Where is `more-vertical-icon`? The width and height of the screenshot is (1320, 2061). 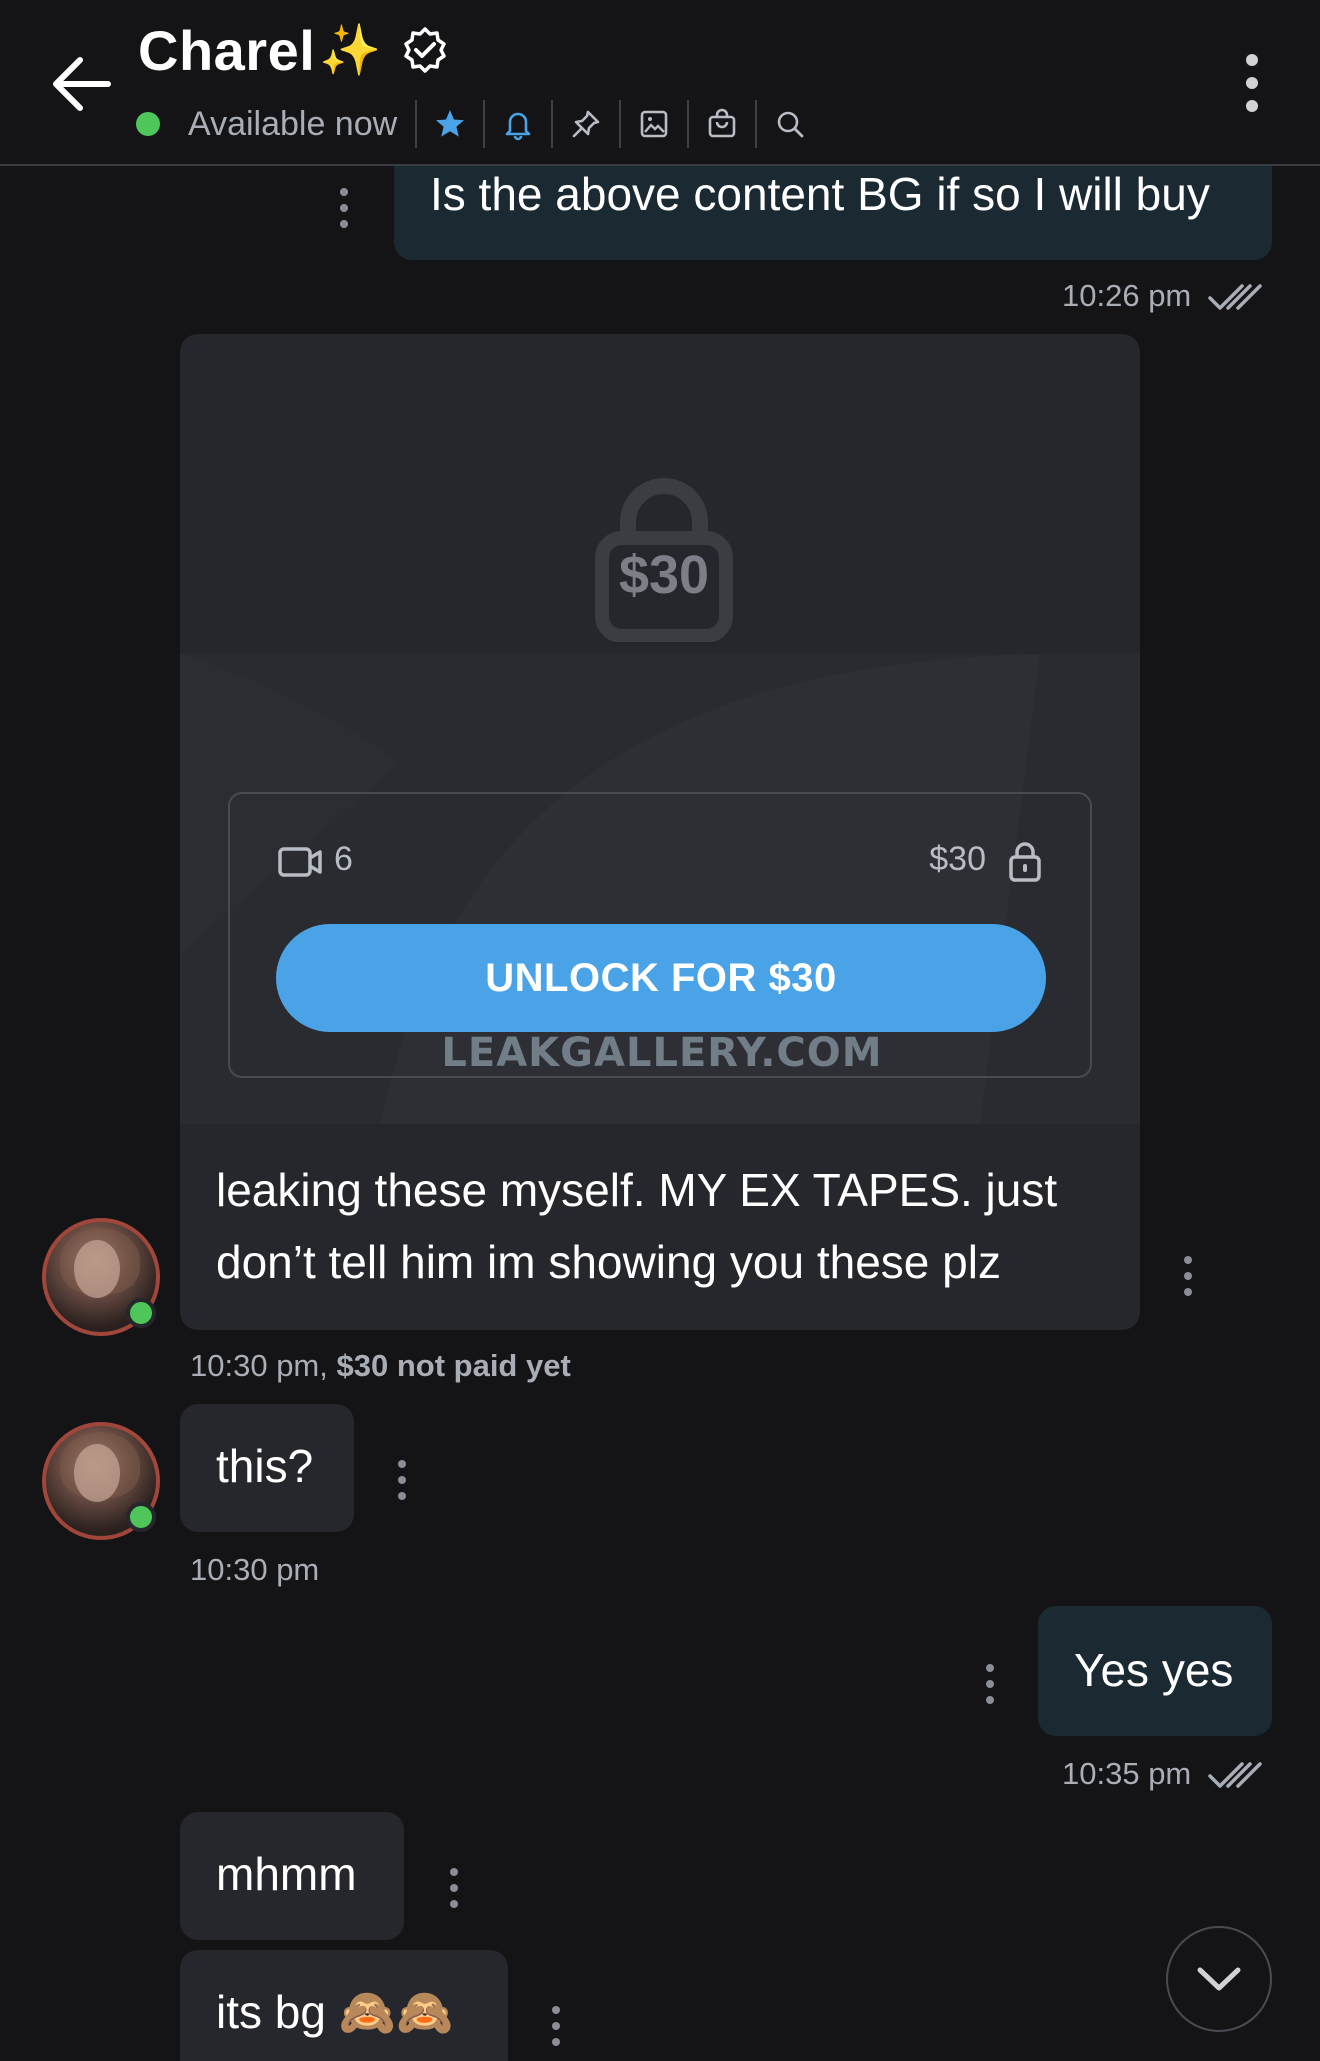
more-vertical-icon is located at coordinates (1252, 83).